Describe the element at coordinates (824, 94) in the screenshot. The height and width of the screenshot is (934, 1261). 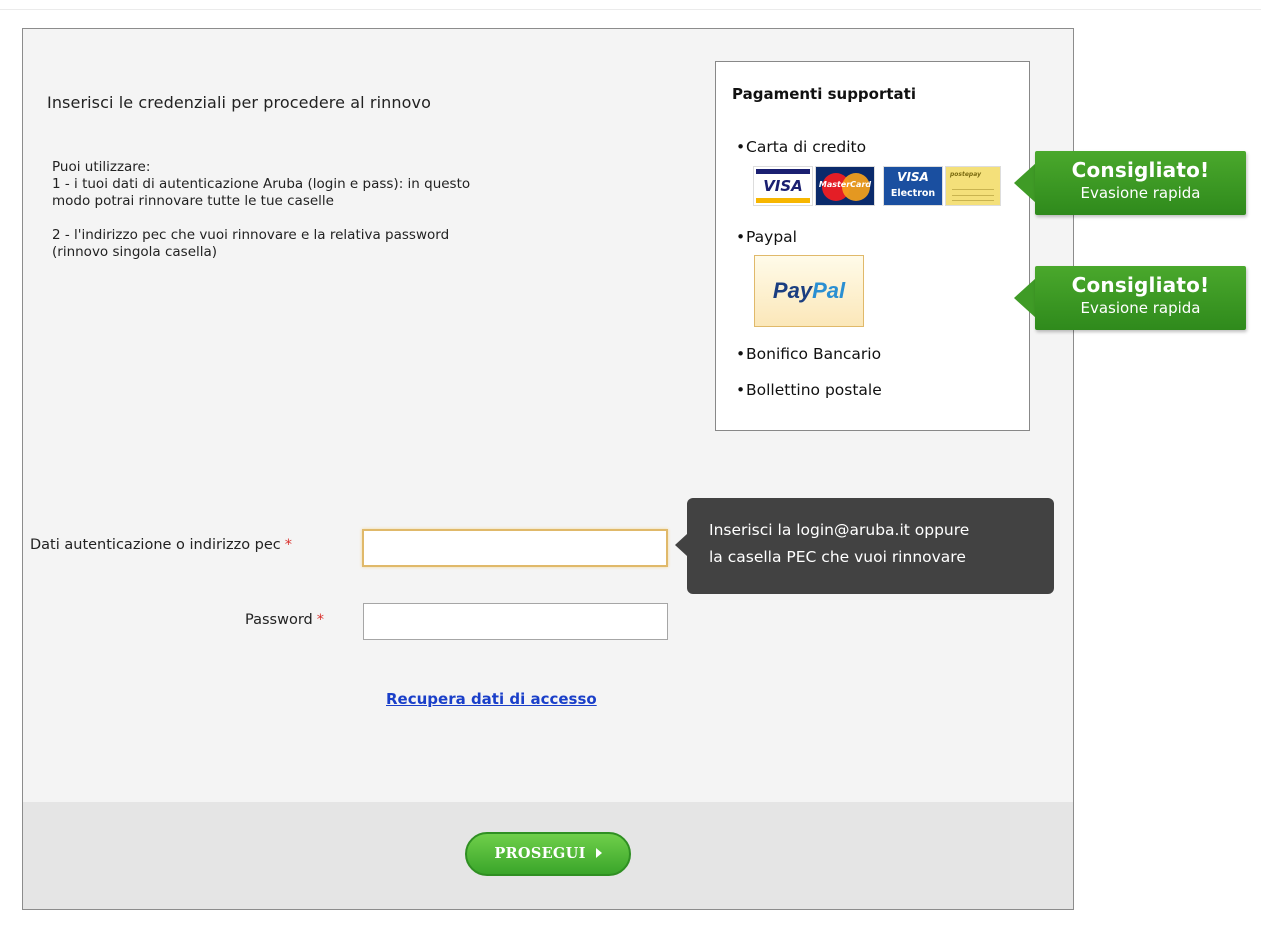
I see `payments-title: Pagamenti supportati` at that location.